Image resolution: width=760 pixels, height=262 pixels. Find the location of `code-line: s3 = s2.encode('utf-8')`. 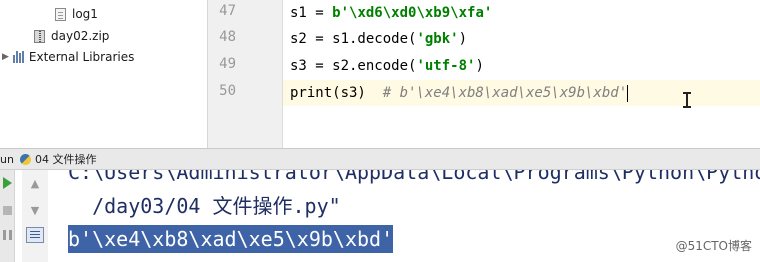

code-line: s3 = s2.encode('utf-8') is located at coordinates (387, 66).